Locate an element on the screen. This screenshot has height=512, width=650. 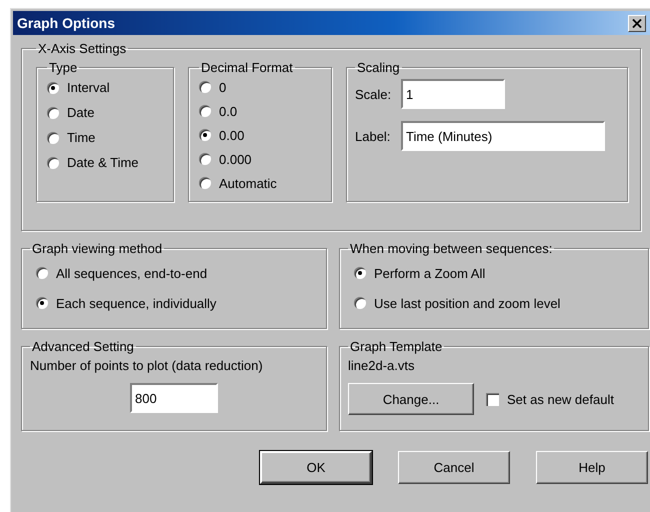
radio-option: Perform a Zoom All is located at coordinates (497, 273).